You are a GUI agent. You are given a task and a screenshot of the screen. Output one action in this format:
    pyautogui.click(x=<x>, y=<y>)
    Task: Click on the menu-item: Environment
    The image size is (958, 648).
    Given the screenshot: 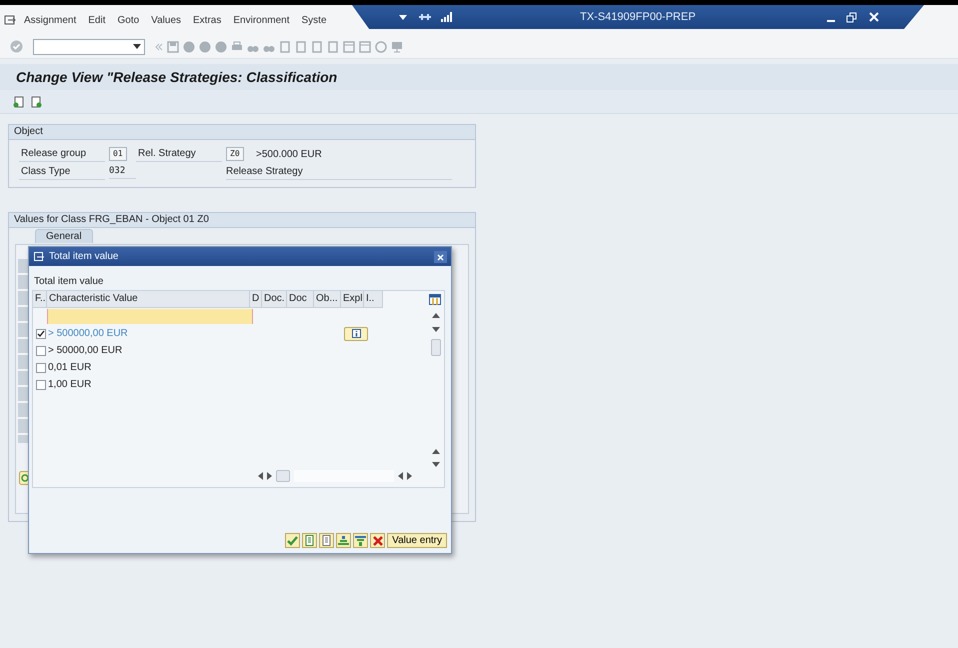 What is the action you would take?
    pyautogui.click(x=261, y=20)
    